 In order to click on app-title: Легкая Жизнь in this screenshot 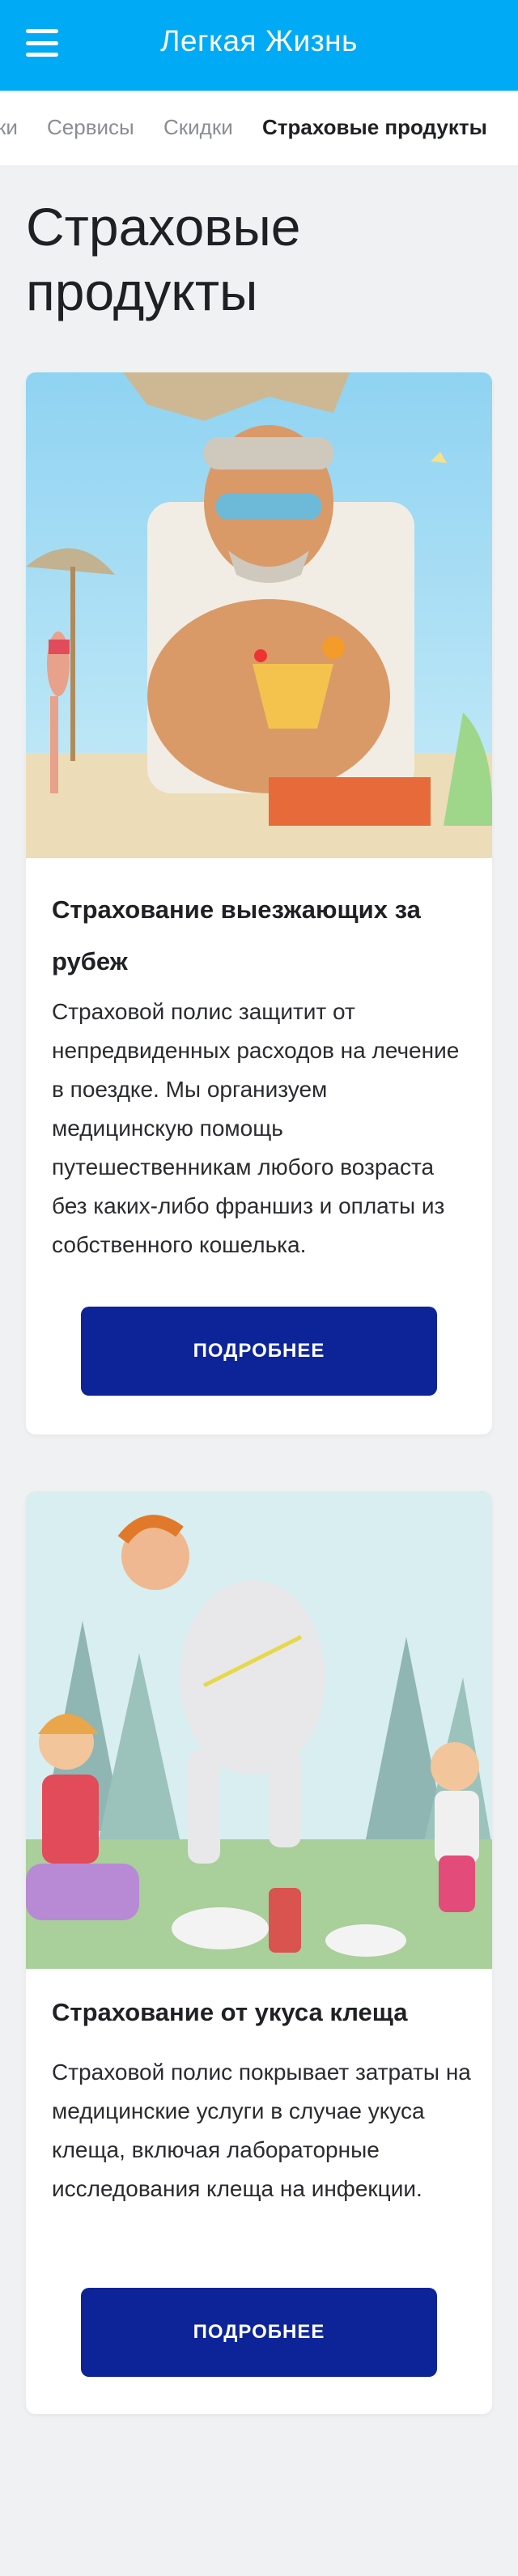, I will do `click(259, 41)`.